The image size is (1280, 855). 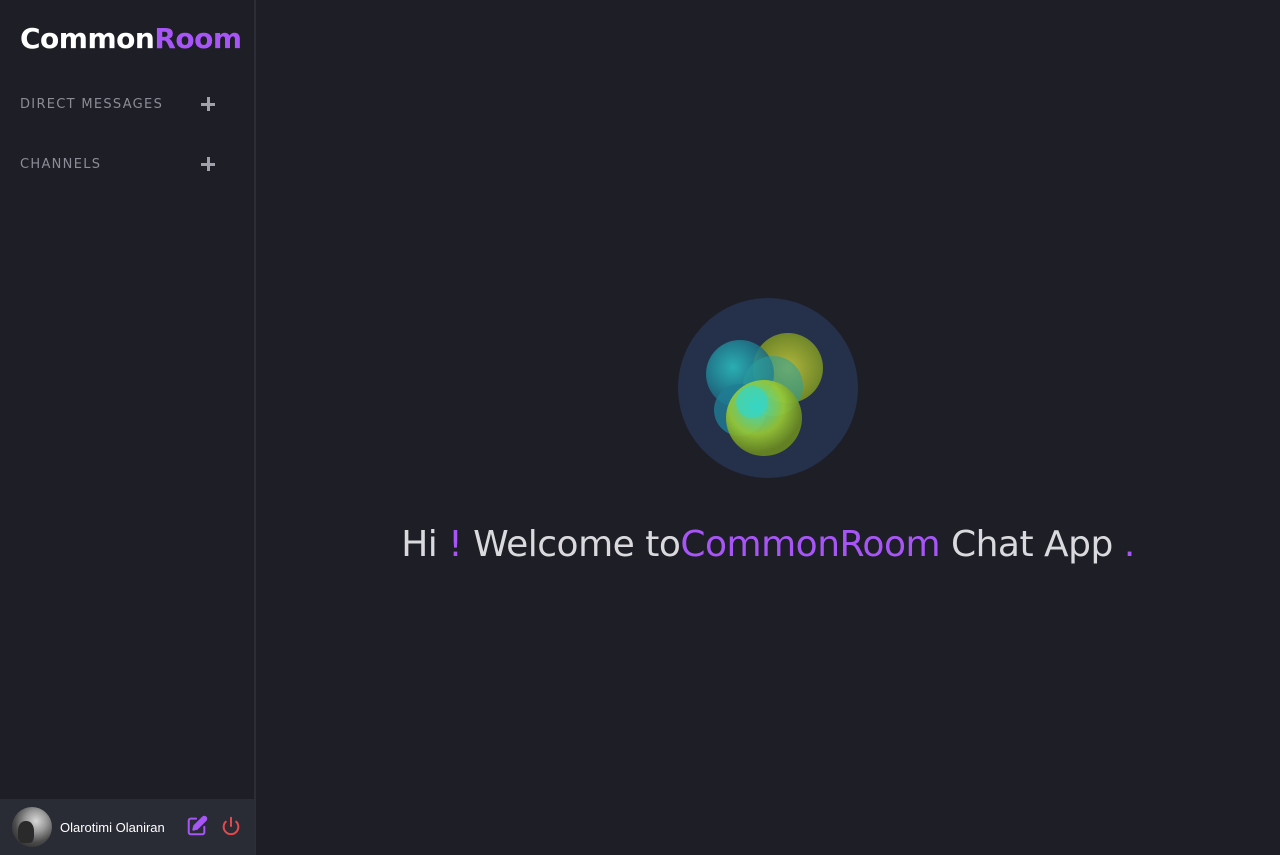 What do you see at coordinates (455, 544) in the screenshot?
I see `welcome-exclamation: !` at bounding box center [455, 544].